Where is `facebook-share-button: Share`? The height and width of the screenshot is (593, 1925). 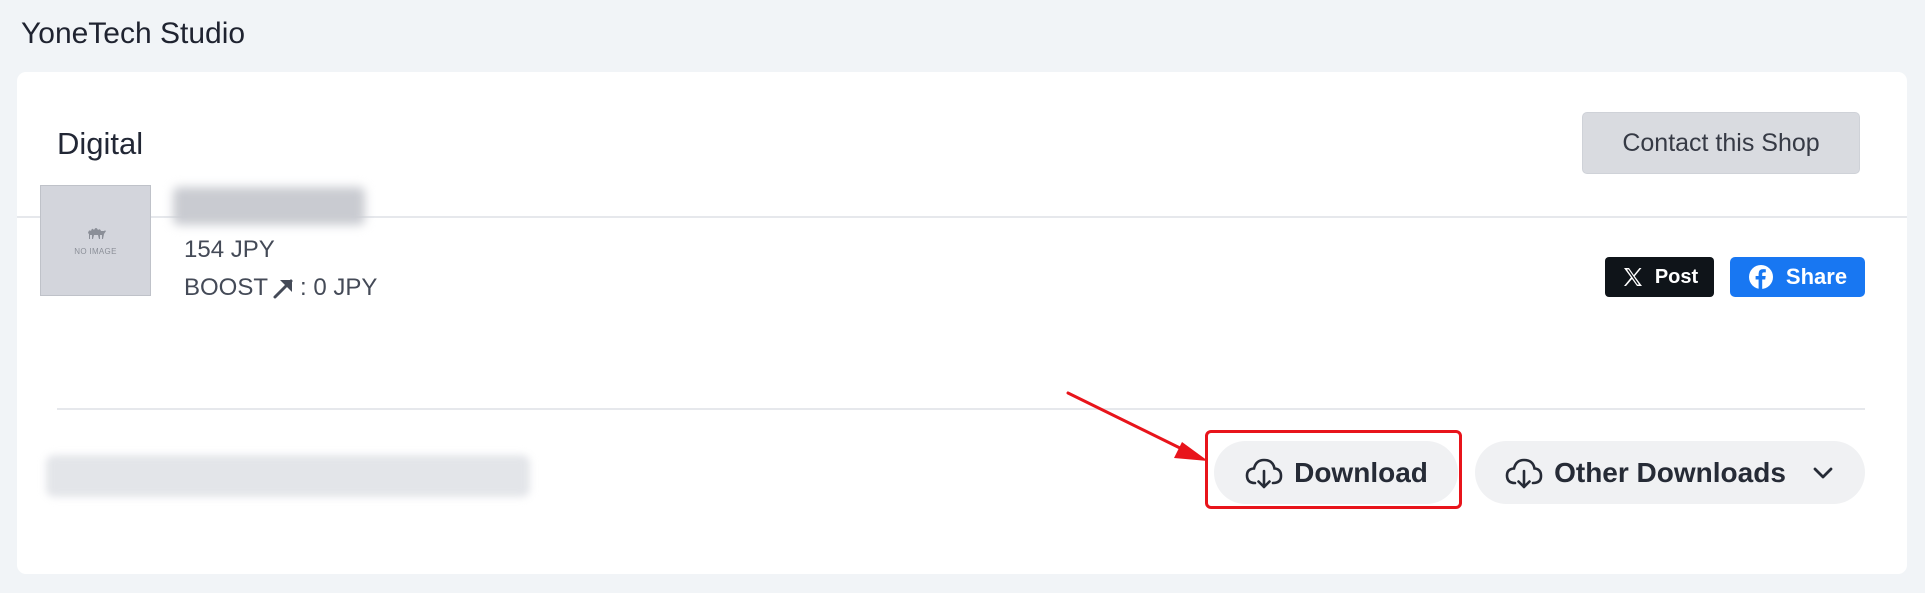 facebook-share-button: Share is located at coordinates (1797, 277).